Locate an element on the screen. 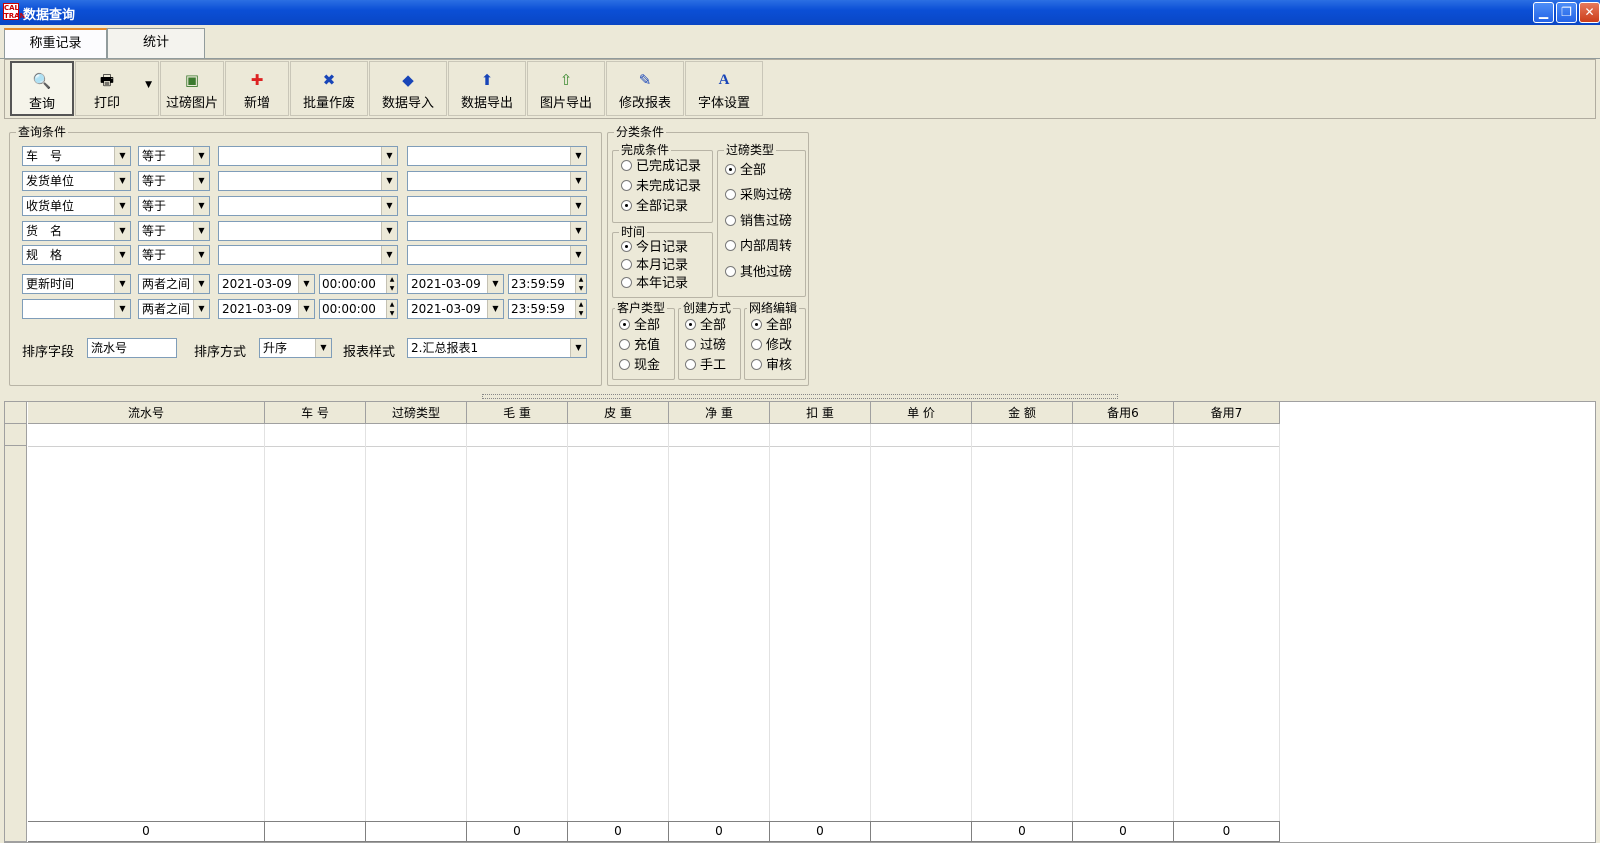 Image resolution: width=1600 pixels, height=843 pixels. time-field-select: 更新时间 ▼ is located at coordinates (76, 284).